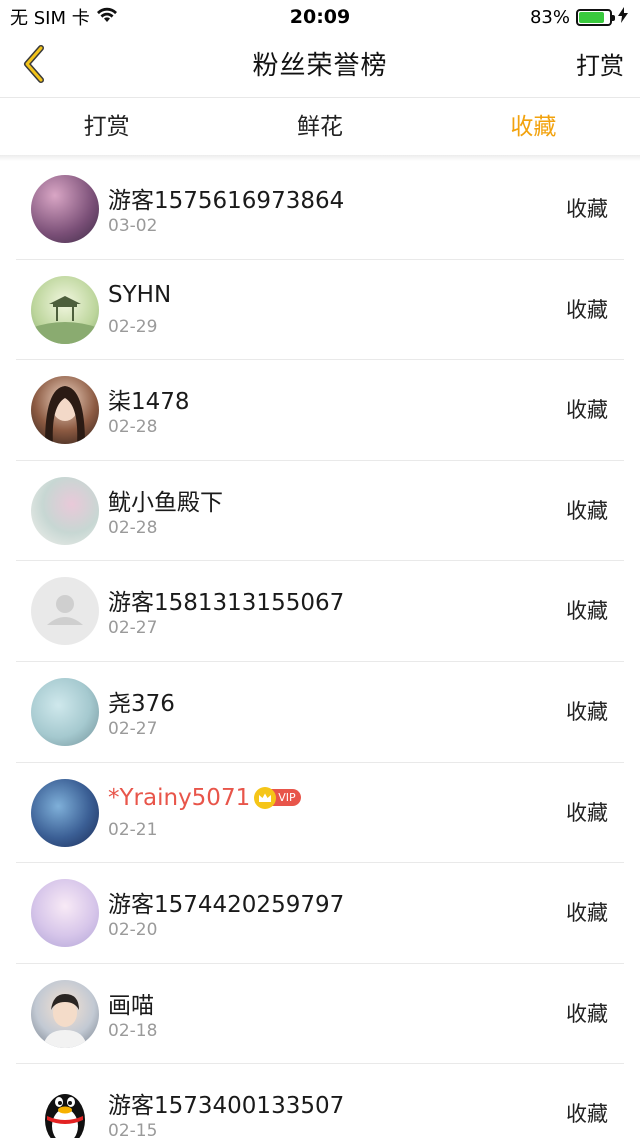  What do you see at coordinates (320, 813) in the screenshot?
I see `list-item: *Yrainy5071 VIP 02-21 收藏` at bounding box center [320, 813].